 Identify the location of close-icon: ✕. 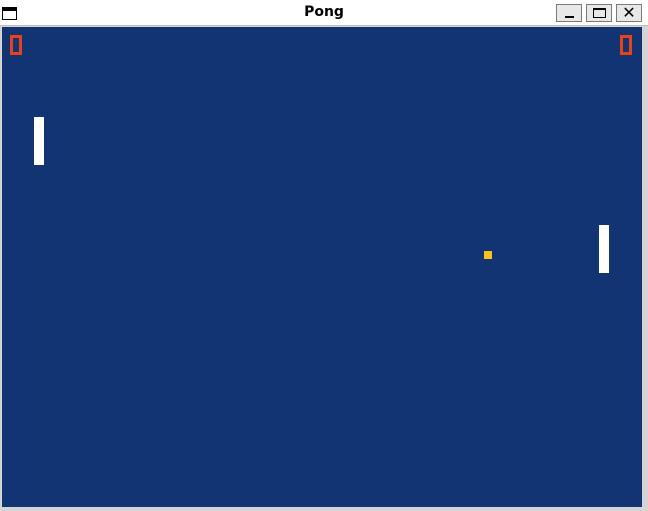
(629, 12).